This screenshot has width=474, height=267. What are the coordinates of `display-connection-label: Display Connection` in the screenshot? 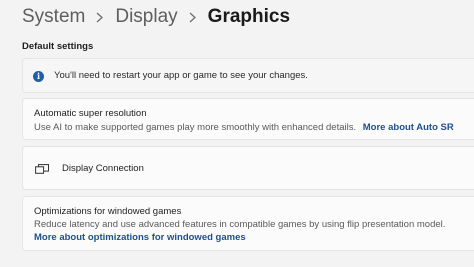 It's located at (103, 168).